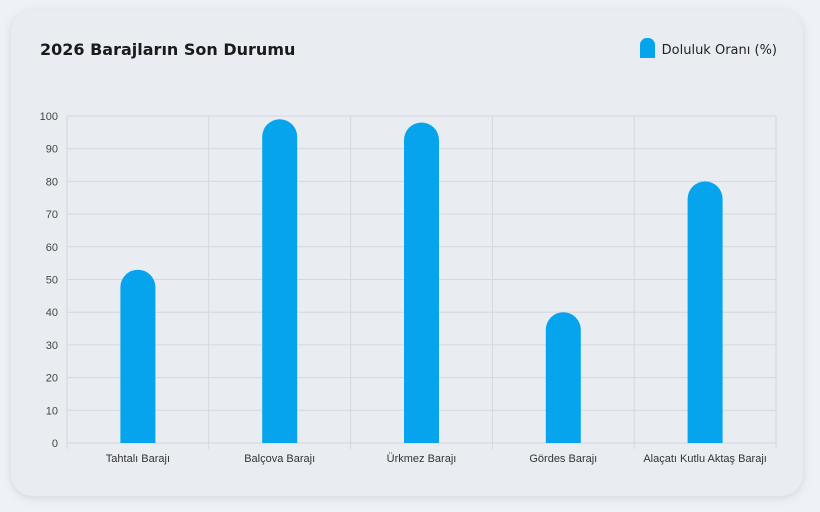  What do you see at coordinates (52, 346) in the screenshot?
I see `y-tick-label: 30` at bounding box center [52, 346].